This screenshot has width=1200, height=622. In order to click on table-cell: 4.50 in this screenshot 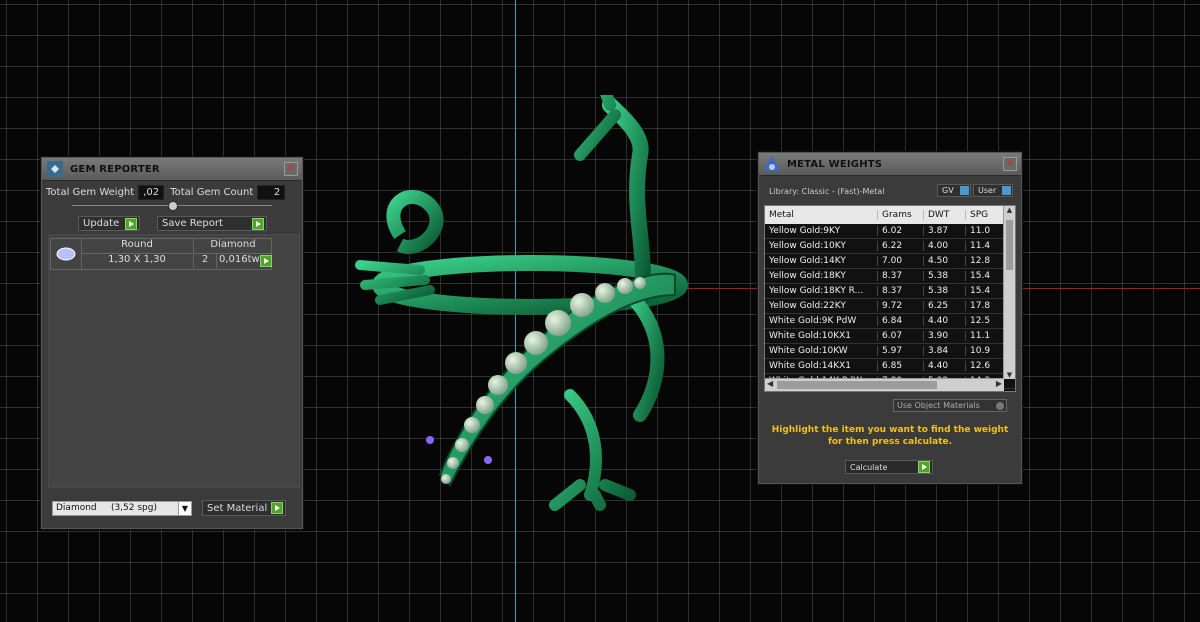, I will do `click(944, 261)`.